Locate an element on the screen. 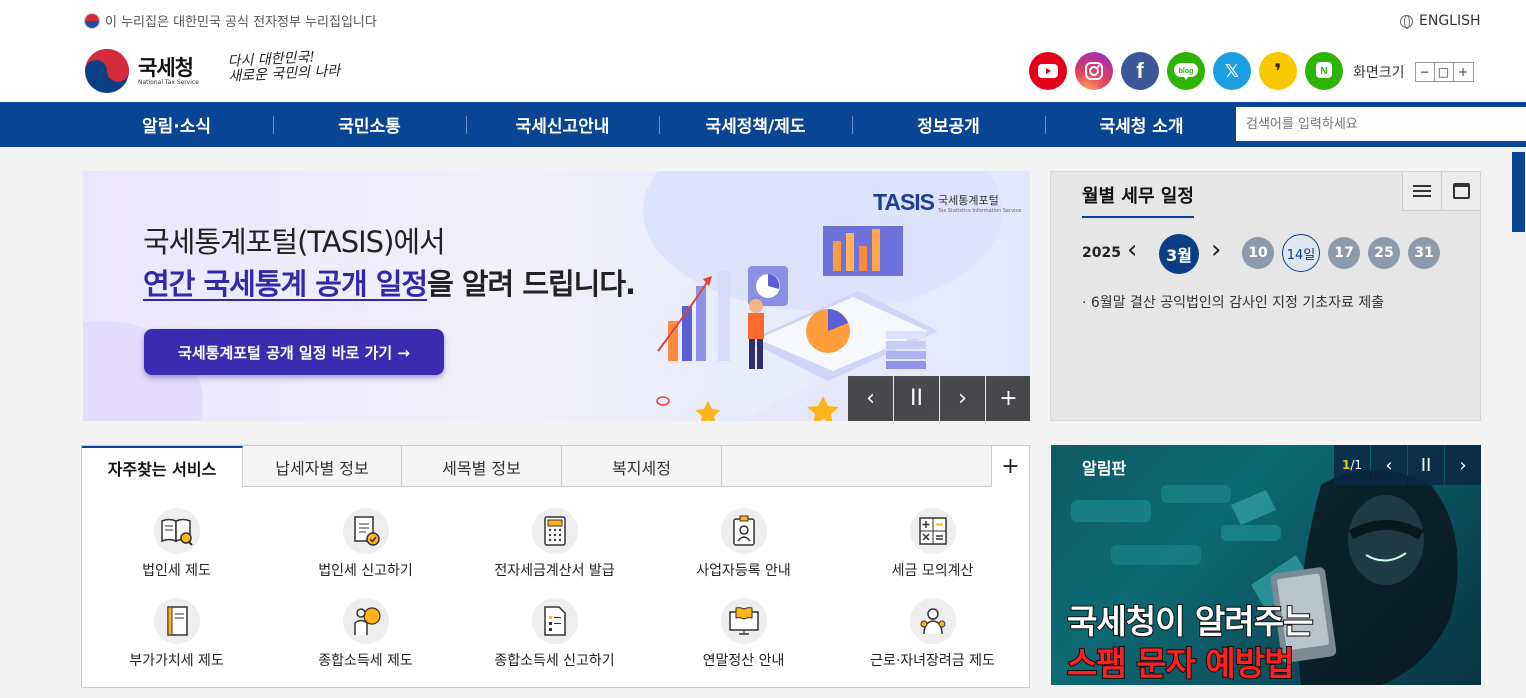 The width and height of the screenshot is (1526, 698). gnb-item-filing-guide: 국세신고안내 is located at coordinates (562, 124).